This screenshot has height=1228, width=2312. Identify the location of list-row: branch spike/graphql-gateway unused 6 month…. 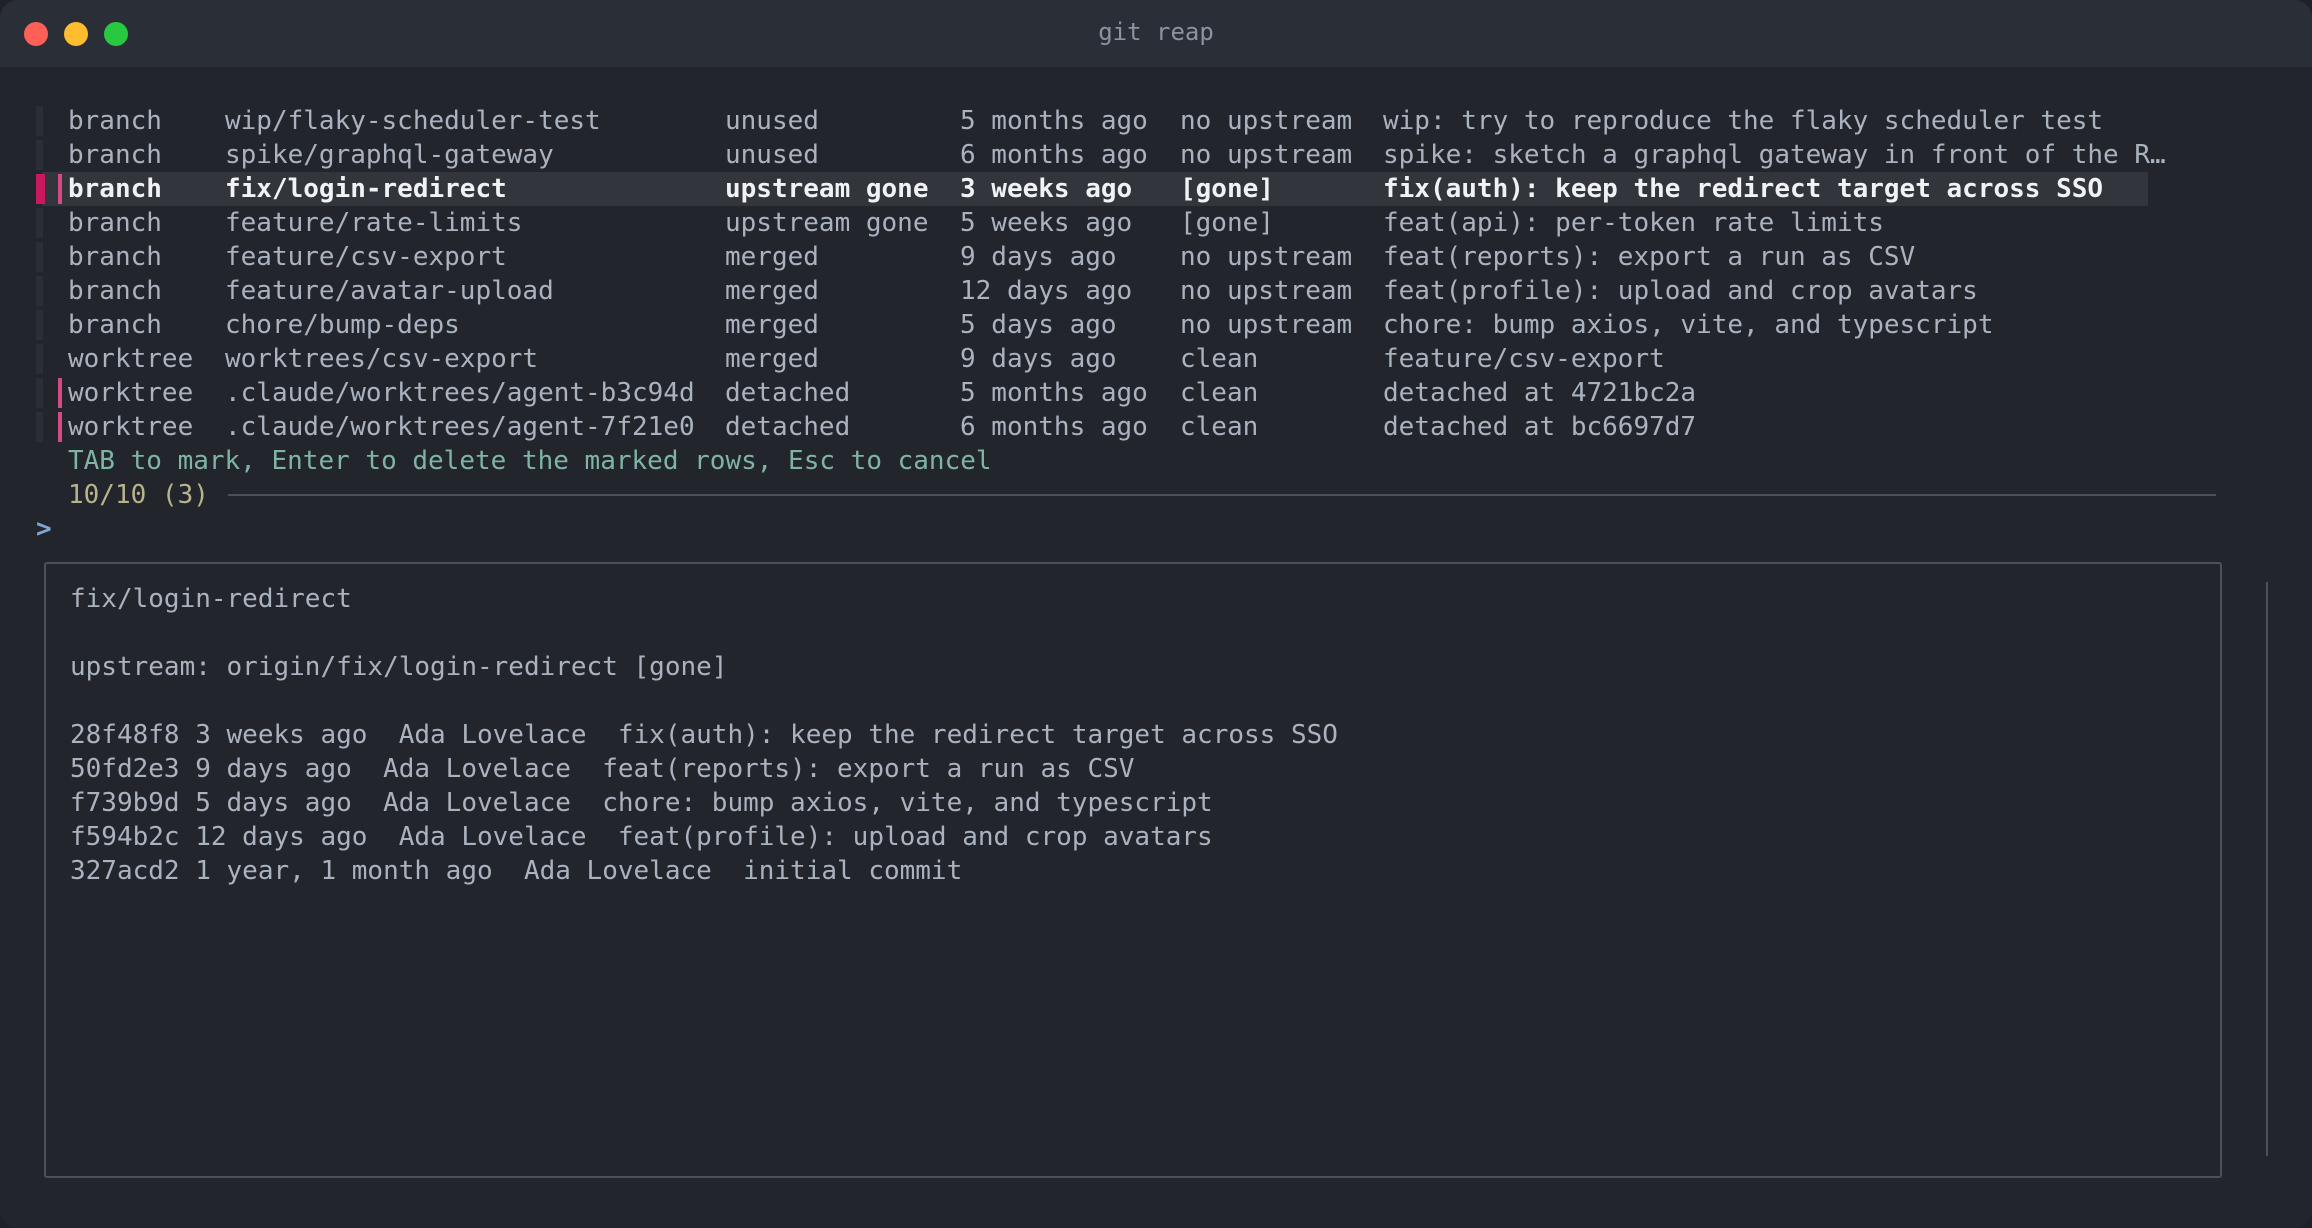
(1156, 155).